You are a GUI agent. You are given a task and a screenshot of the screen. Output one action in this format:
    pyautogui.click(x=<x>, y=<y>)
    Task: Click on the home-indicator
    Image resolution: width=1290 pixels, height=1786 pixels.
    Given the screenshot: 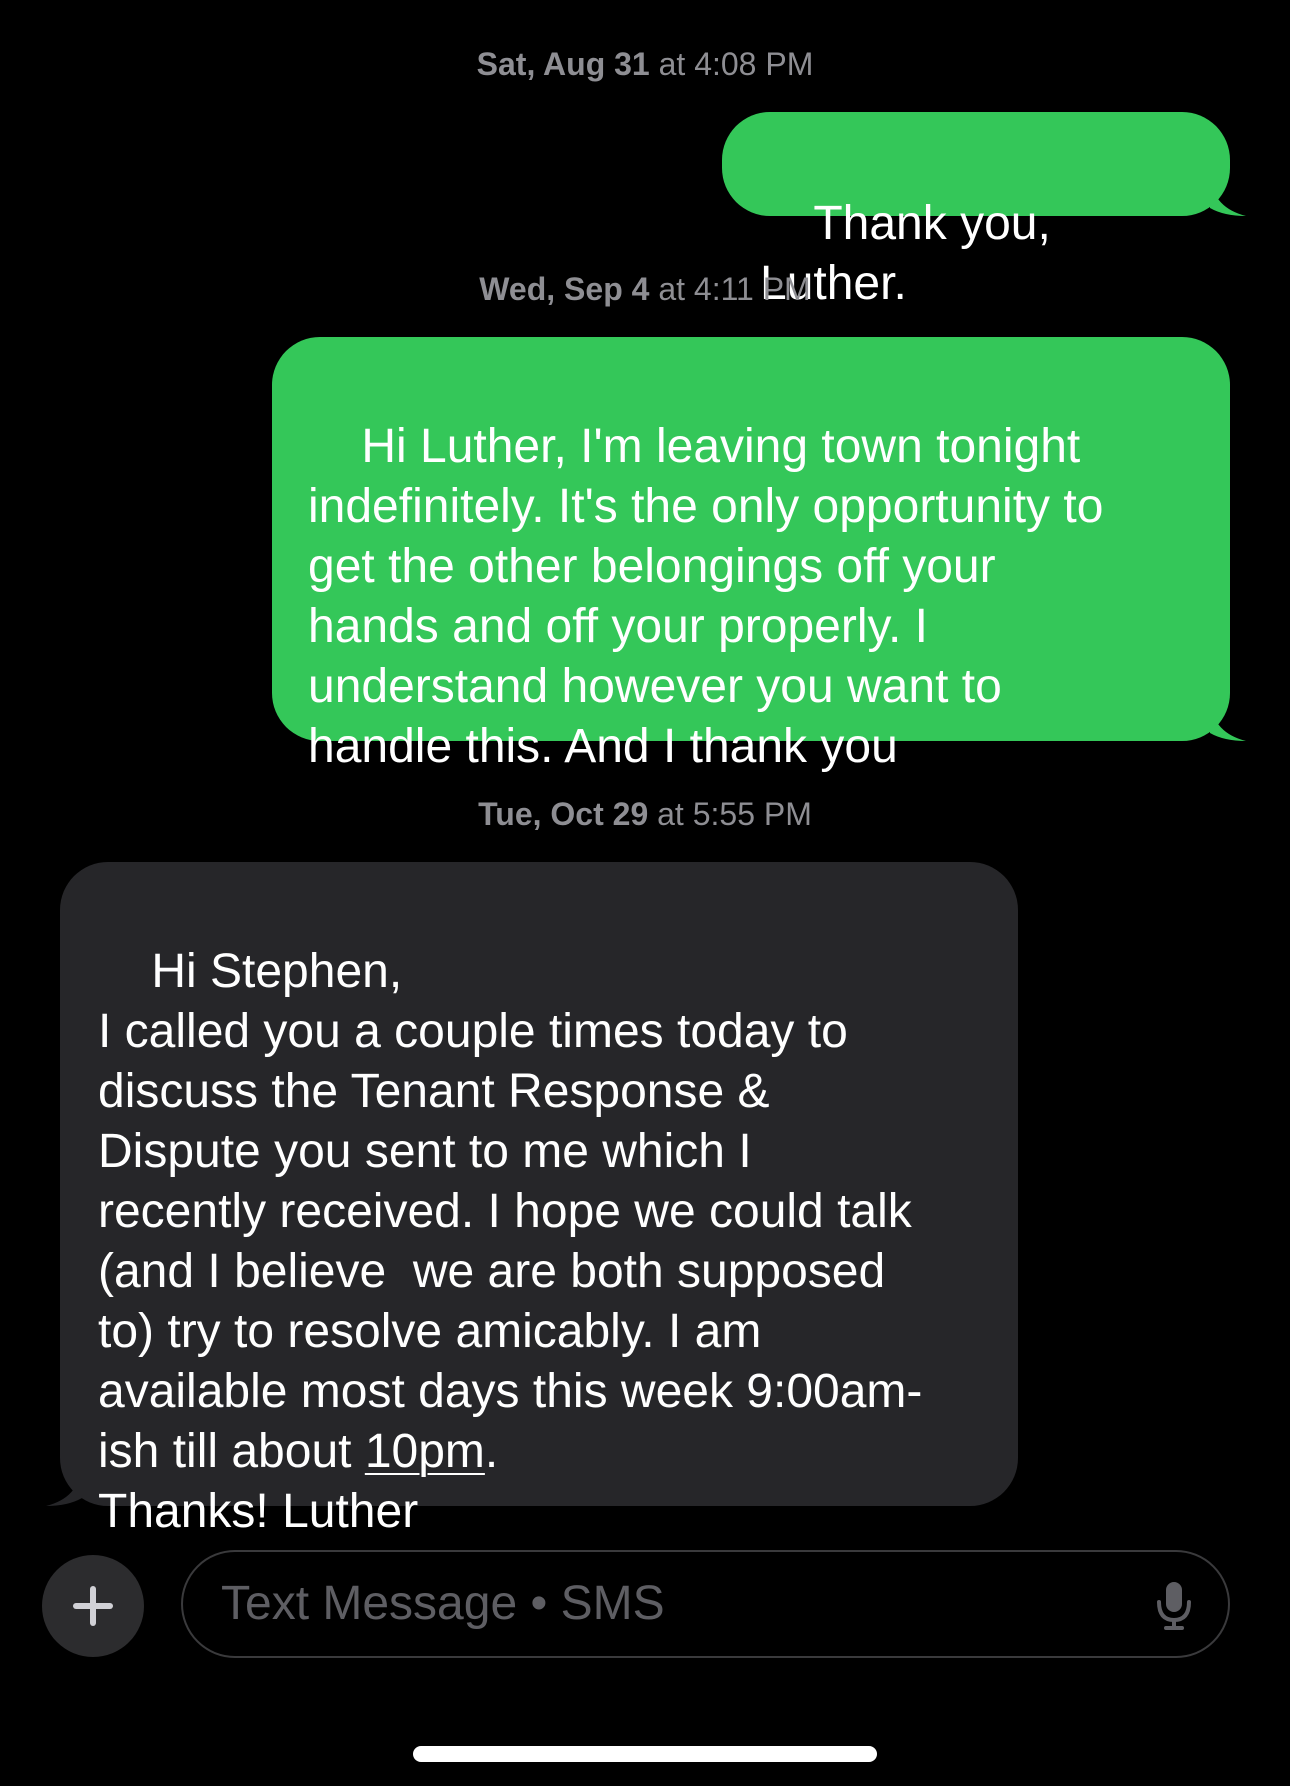 What is the action you would take?
    pyautogui.click(x=645, y=1754)
    